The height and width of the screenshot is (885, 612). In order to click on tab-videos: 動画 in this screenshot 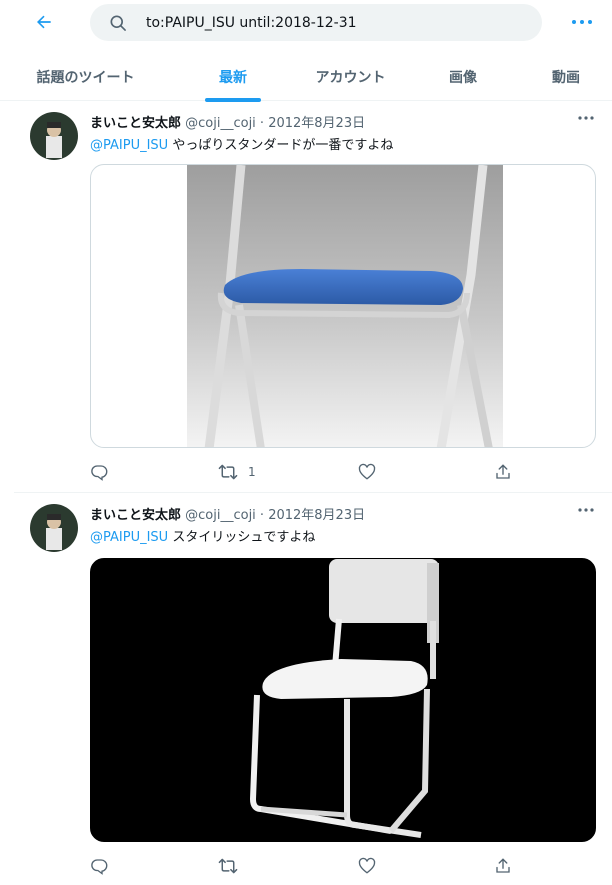, I will do `click(566, 76)`.